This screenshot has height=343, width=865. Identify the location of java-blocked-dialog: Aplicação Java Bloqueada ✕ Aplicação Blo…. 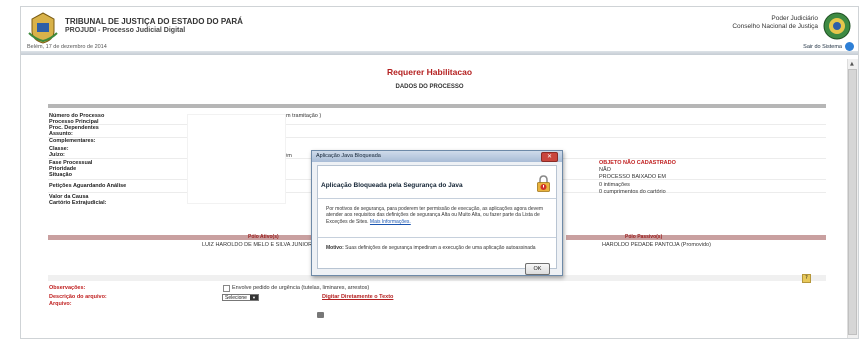
(437, 213).